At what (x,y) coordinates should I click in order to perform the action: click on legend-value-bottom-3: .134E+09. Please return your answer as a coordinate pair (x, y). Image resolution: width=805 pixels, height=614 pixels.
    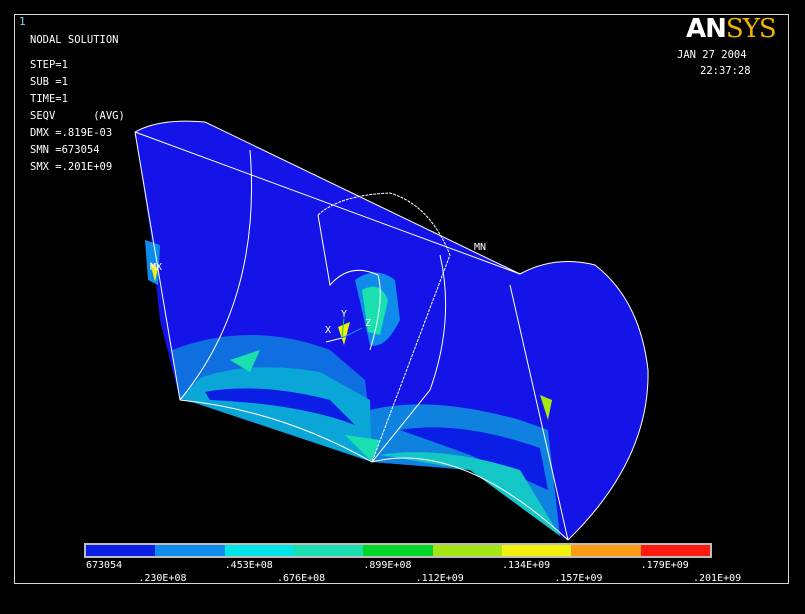
    Looking at the image, I should click on (526, 565).